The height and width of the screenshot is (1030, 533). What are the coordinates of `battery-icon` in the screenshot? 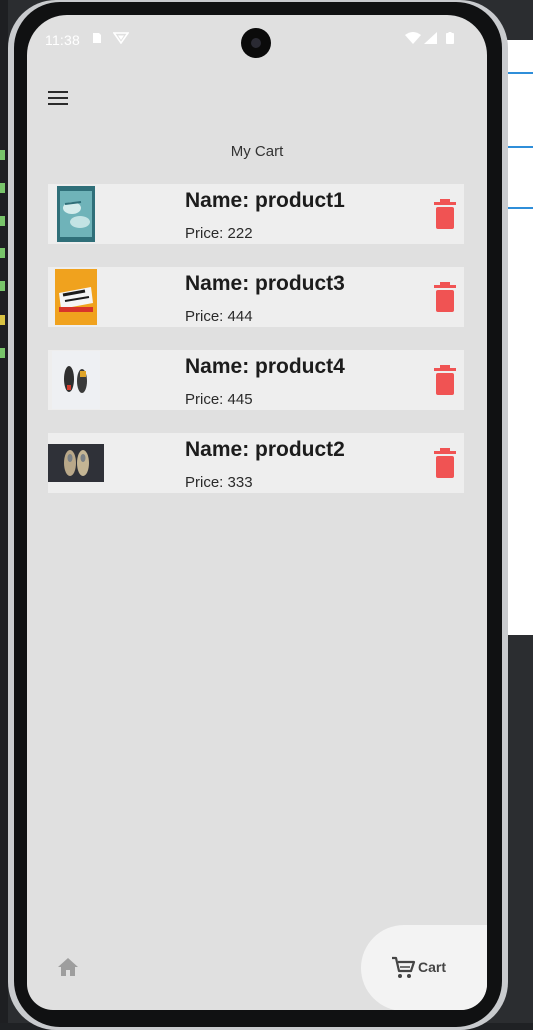 It's located at (450, 38).